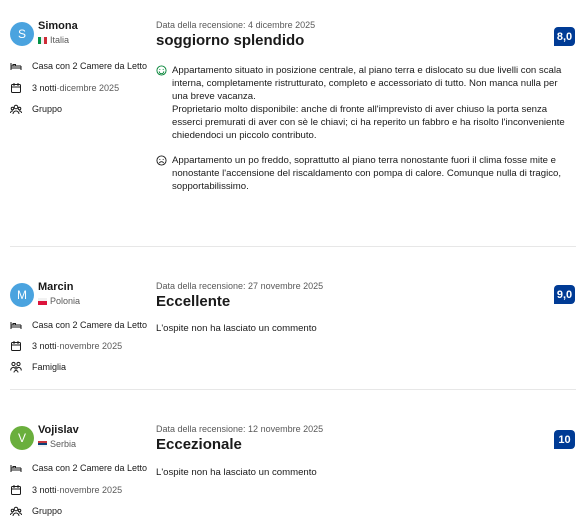  Describe the element at coordinates (161, 70) in the screenshot. I see `smiley-happy-icon` at that location.